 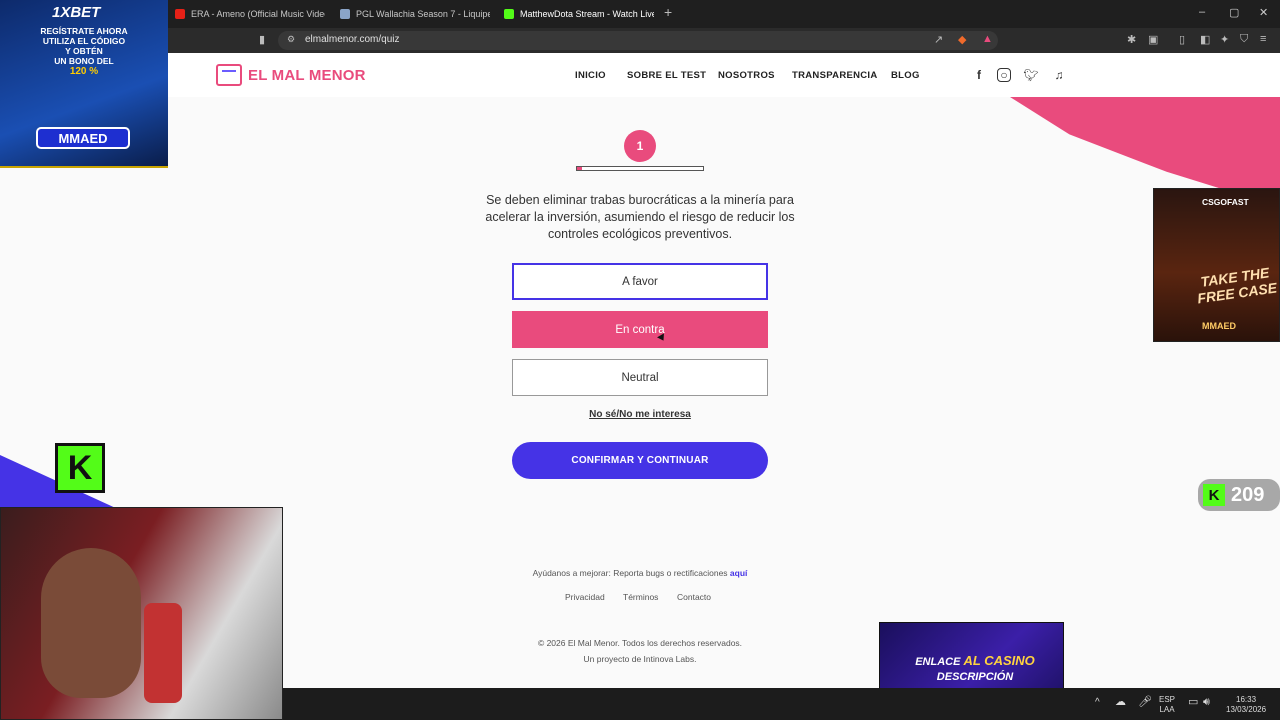 What do you see at coordinates (640, 329) in the screenshot?
I see `option-en-contra: En contra` at bounding box center [640, 329].